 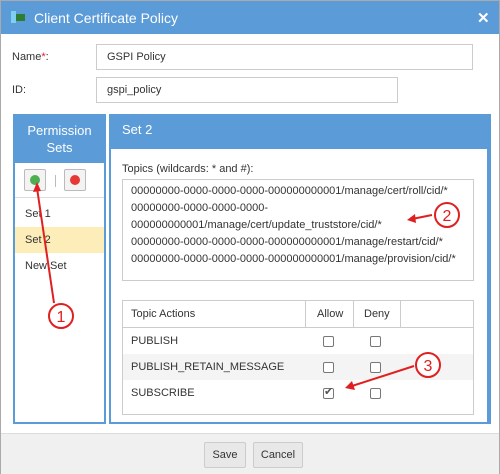 What do you see at coordinates (188, 169) in the screenshot?
I see `topics-label: Topics (wildcards: * and #):` at bounding box center [188, 169].